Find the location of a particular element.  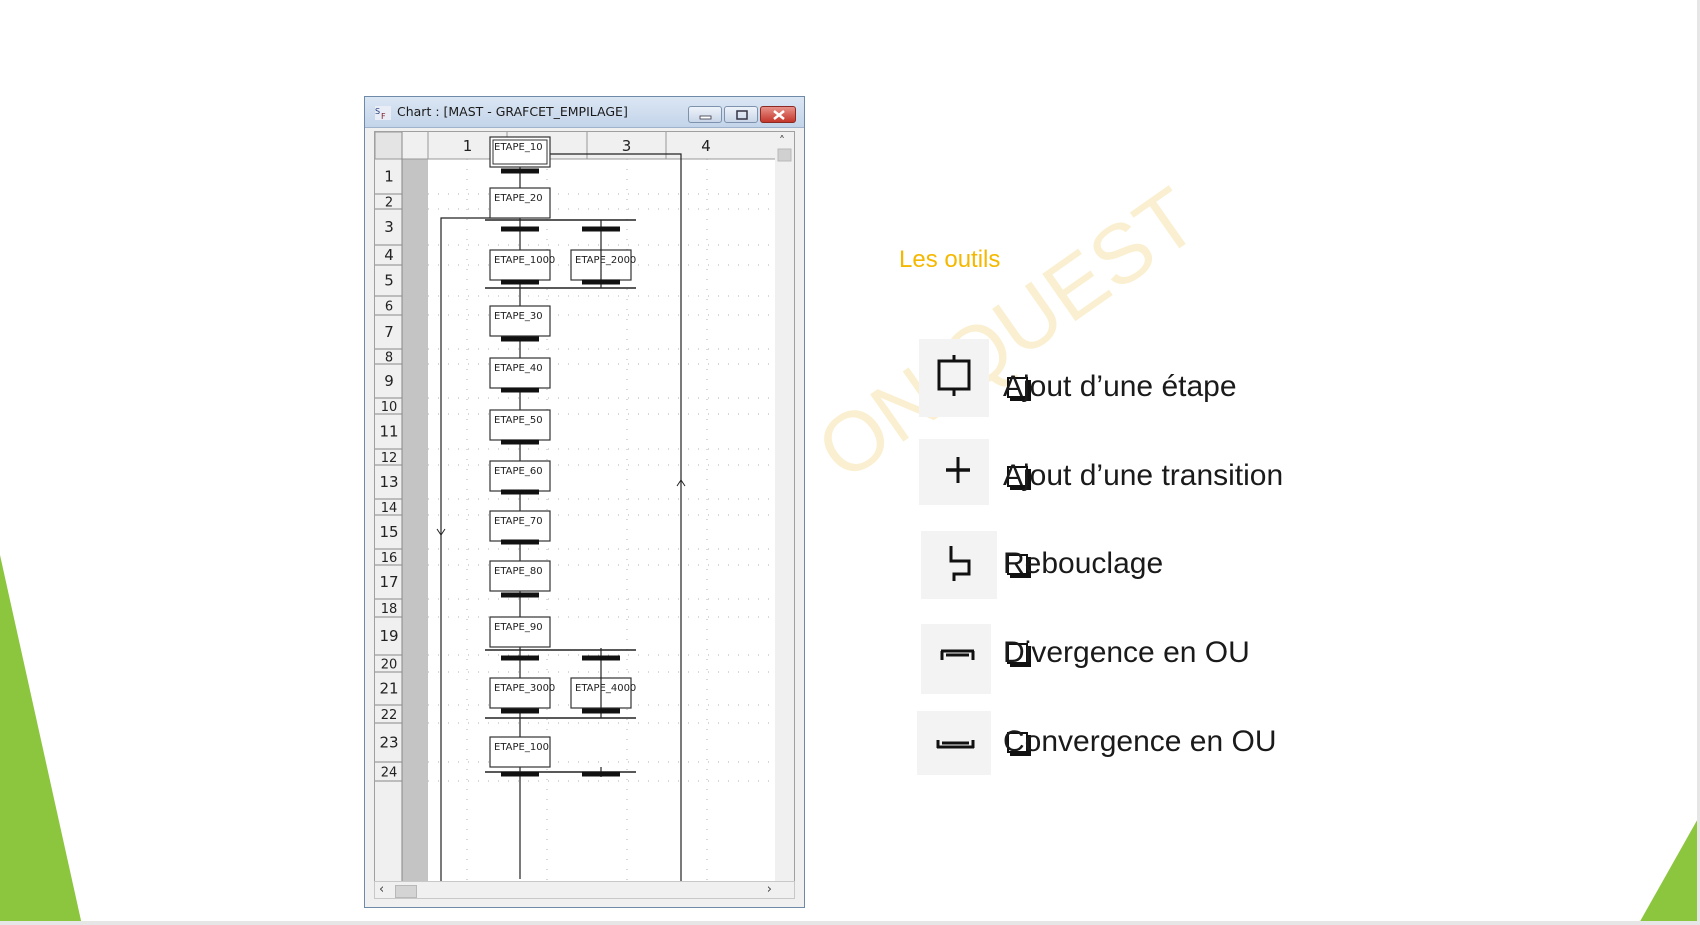

step-etape_2000-label: ETAPE_2000 is located at coordinates (605, 260).